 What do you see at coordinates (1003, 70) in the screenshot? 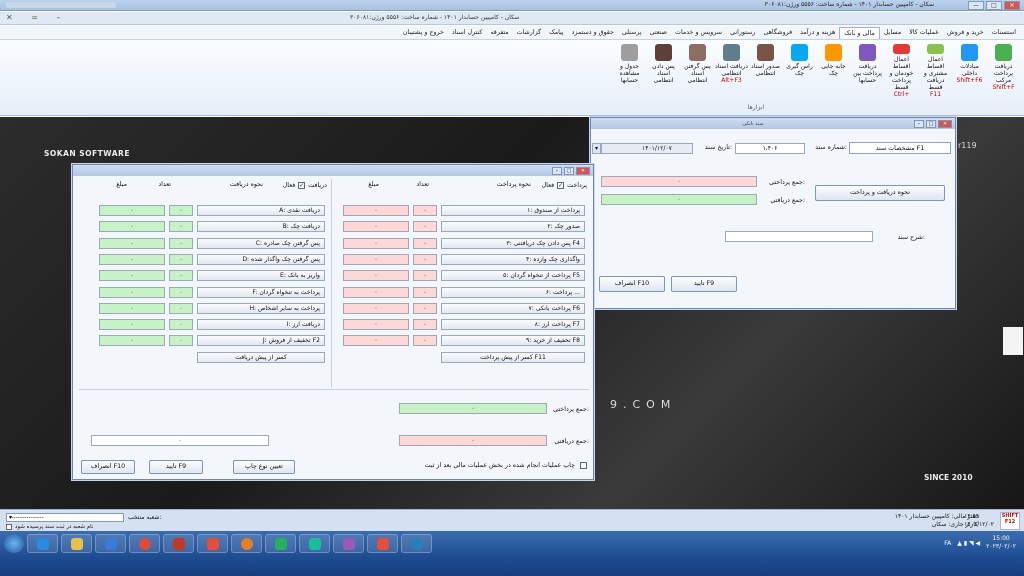
I see `ribbon-button: دریافت پرداخت مرکب Shift+F` at bounding box center [1003, 70].